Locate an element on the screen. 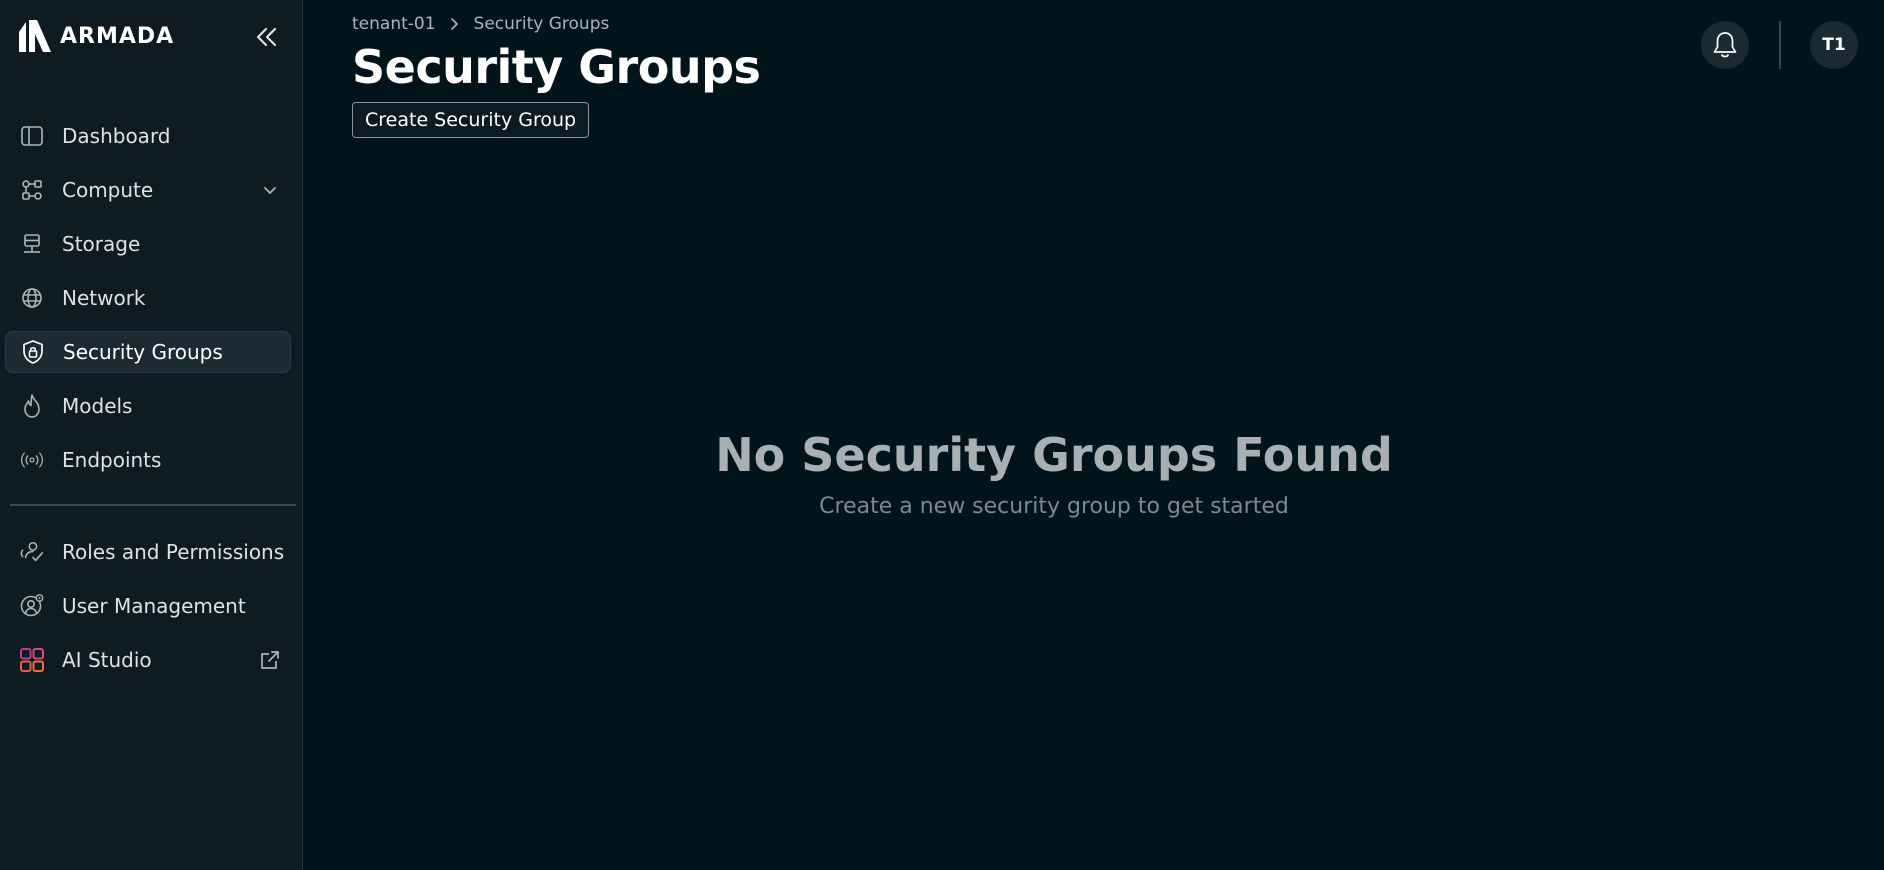 This screenshot has height=870, width=1884. ai-studio-icon is located at coordinates (32, 660).